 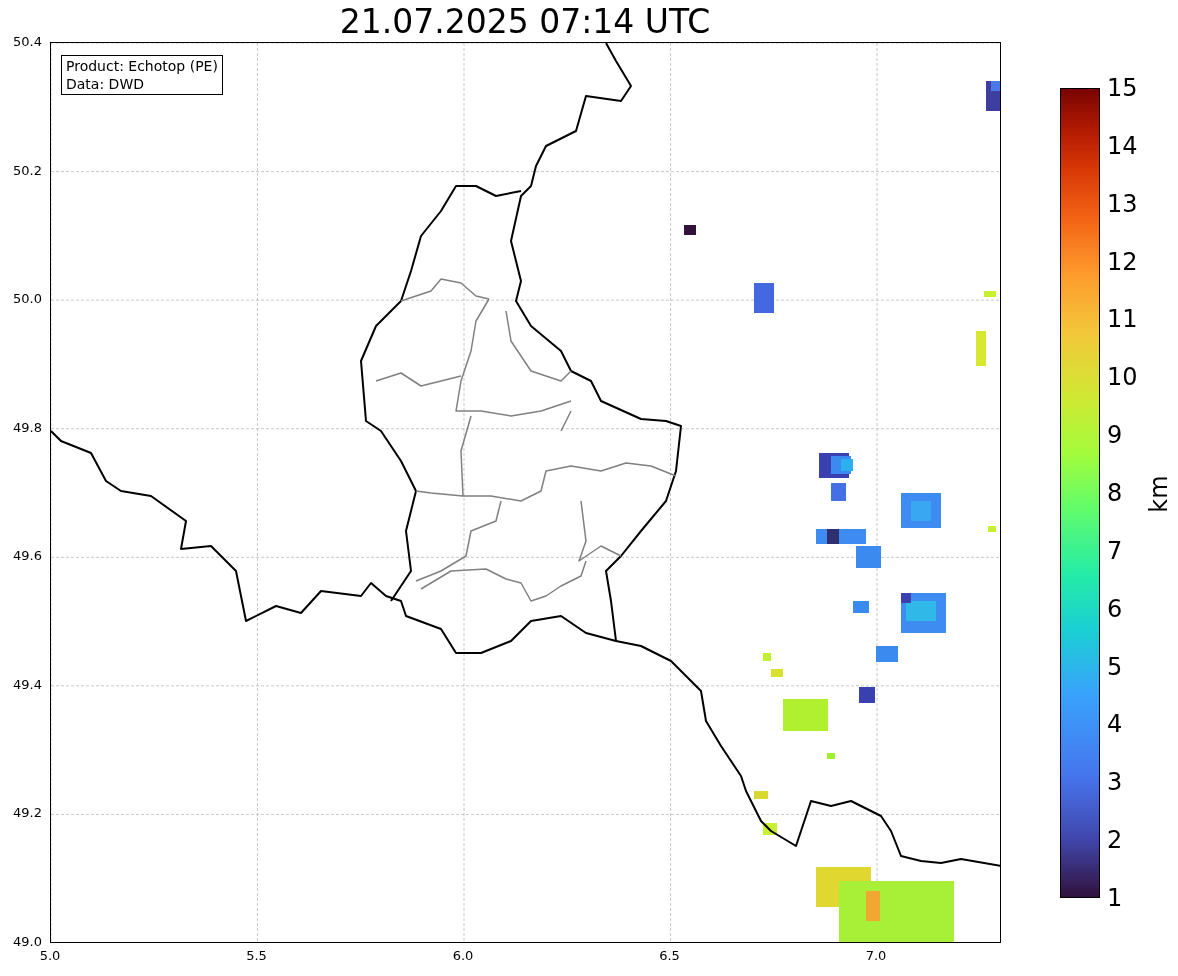 I want to click on colorbar-tick-label: 10, so click(x=1122, y=377).